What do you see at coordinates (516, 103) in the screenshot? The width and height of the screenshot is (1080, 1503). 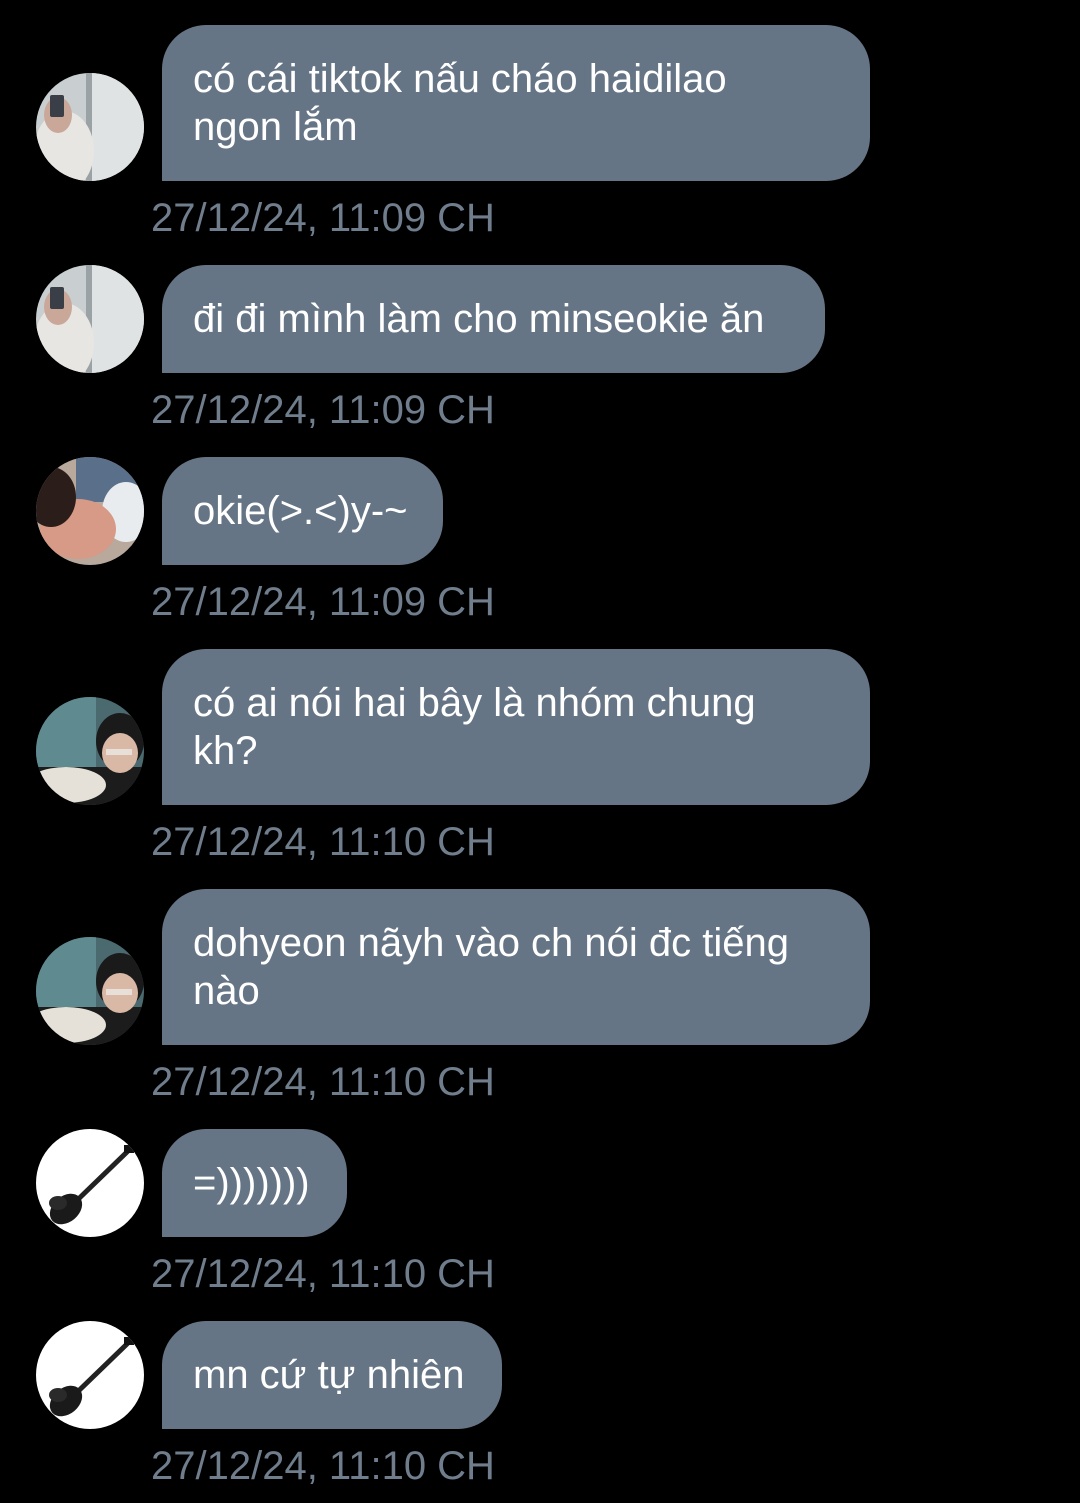 I see `message-bubble: có cái tiktok nấu cháo haidilao ngon lắm` at bounding box center [516, 103].